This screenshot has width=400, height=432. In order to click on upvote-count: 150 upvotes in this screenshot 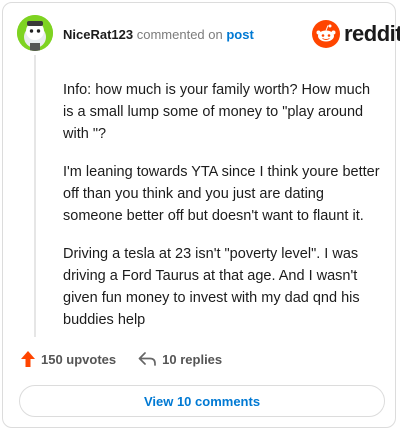, I will do `click(79, 359)`.